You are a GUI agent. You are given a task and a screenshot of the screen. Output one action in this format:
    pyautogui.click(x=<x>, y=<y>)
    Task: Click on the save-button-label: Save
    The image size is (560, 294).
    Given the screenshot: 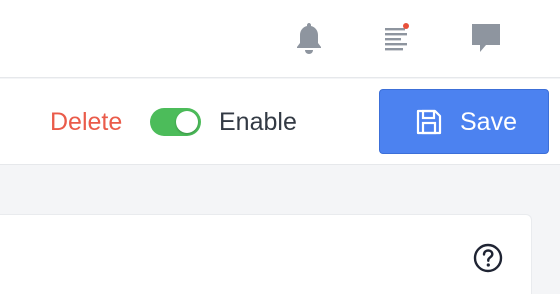 What is the action you would take?
    pyautogui.click(x=488, y=122)
    